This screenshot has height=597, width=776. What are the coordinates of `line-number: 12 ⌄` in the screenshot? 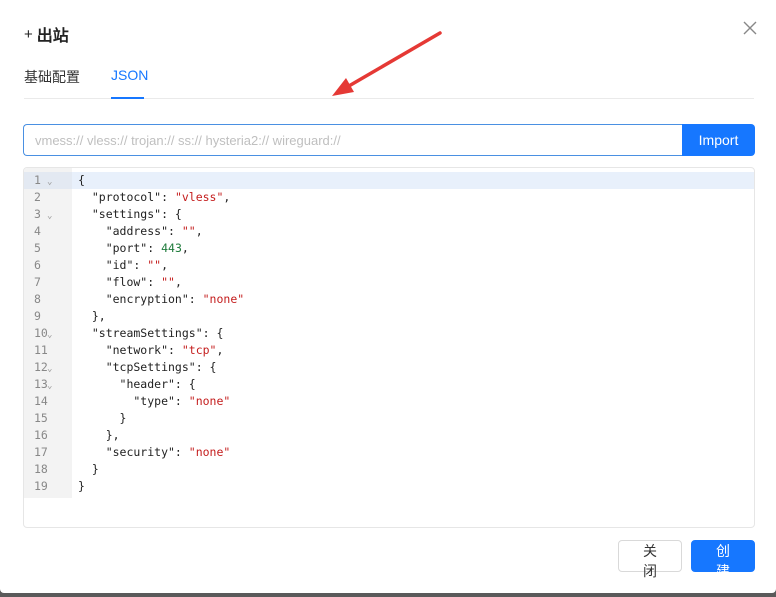 It's located at (48, 367).